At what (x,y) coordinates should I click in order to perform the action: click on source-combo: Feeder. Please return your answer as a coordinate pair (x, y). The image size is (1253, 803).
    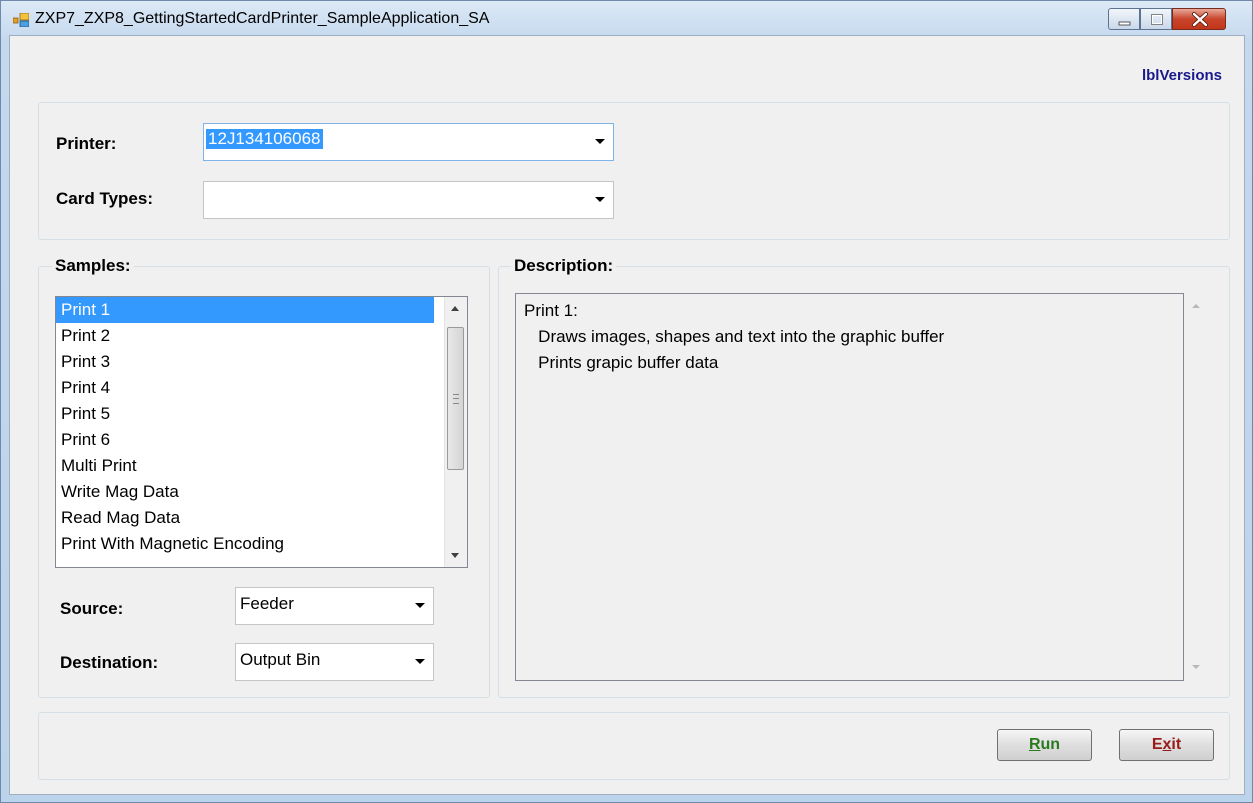
    Looking at the image, I should click on (334, 606).